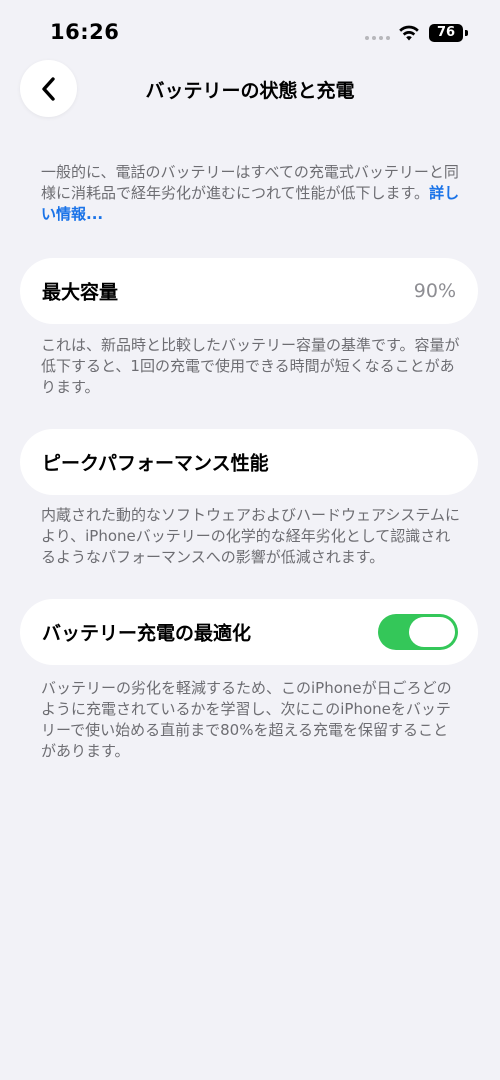  Describe the element at coordinates (377, 38) in the screenshot. I see `cellular-signal-icon` at that location.